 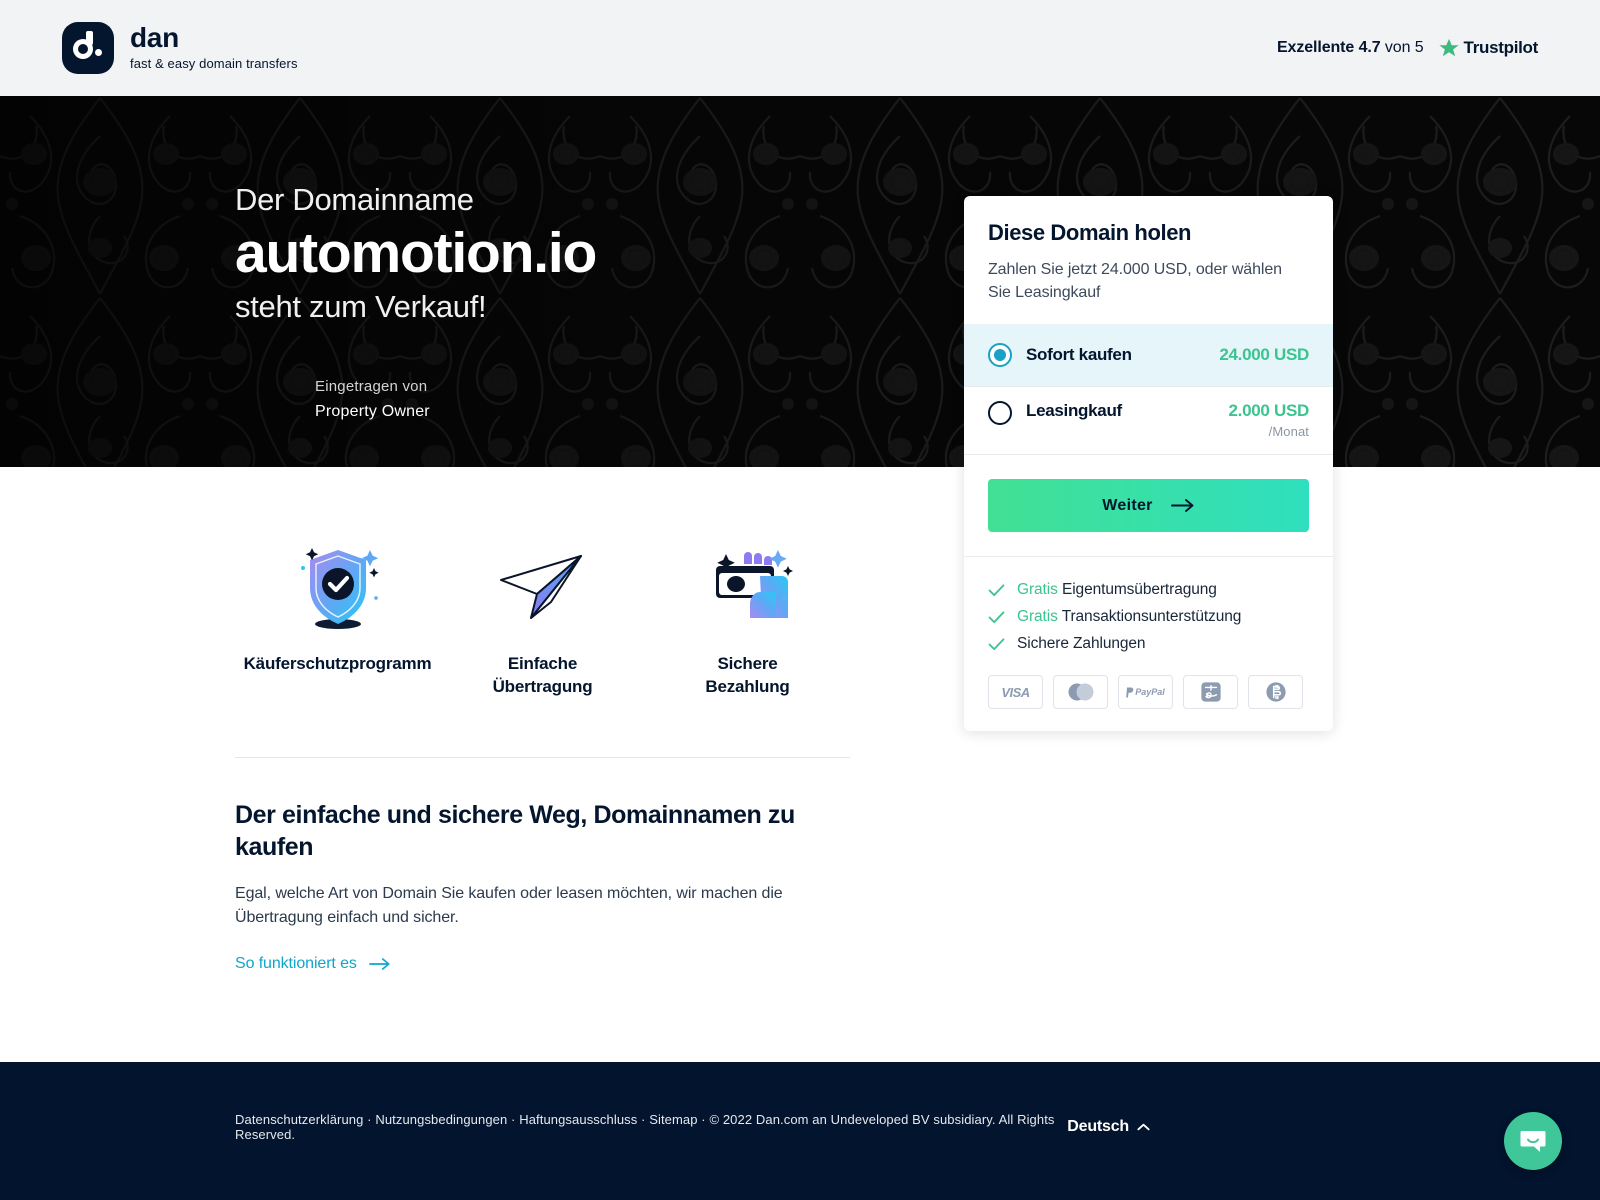 What do you see at coordinates (1098, 1126) in the screenshot?
I see `language-label: Deutsch` at bounding box center [1098, 1126].